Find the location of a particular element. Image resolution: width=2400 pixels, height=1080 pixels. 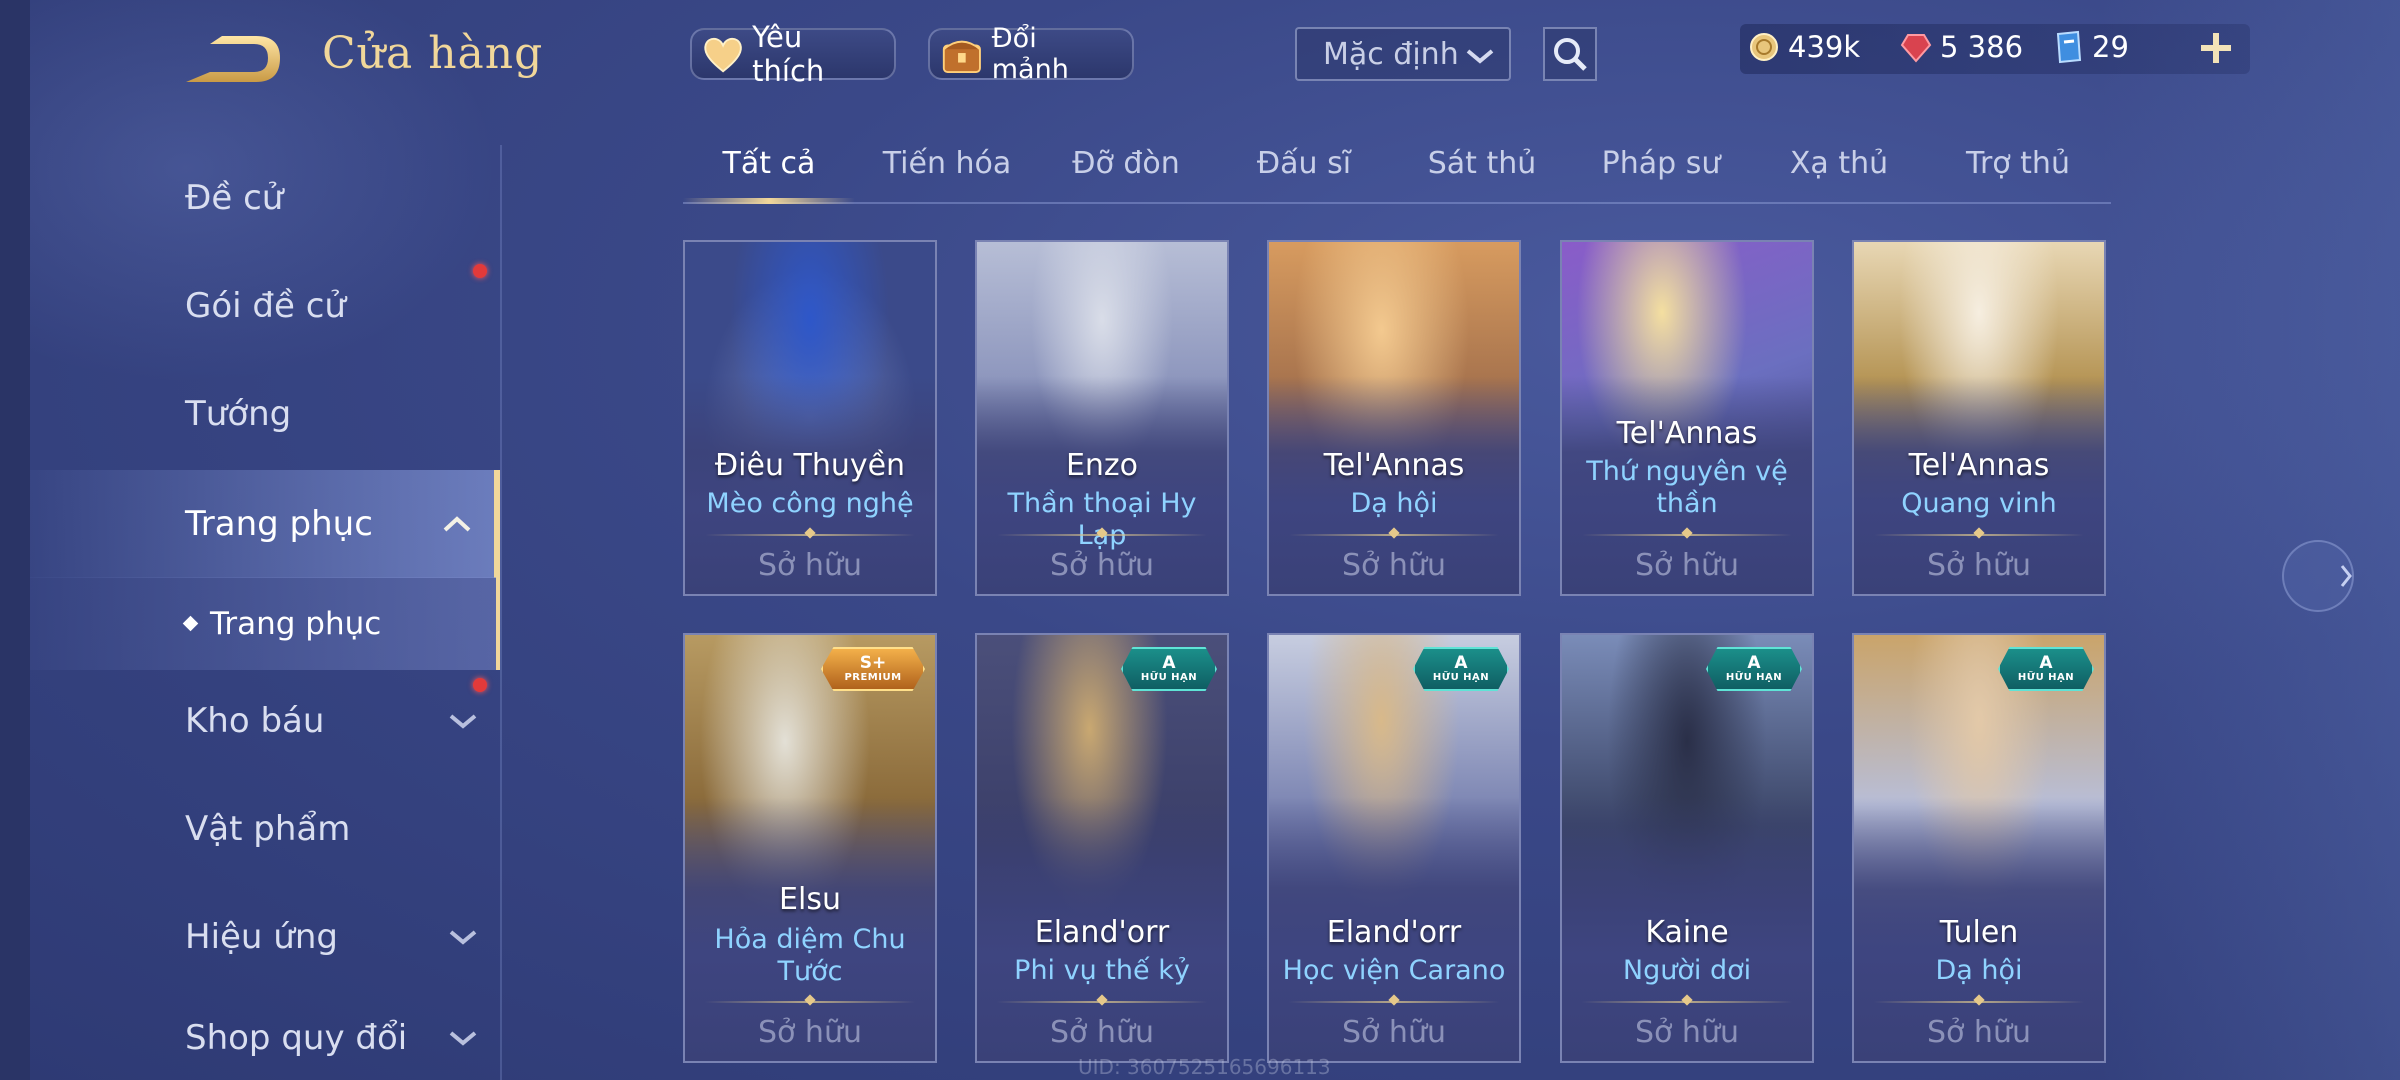

hero-name: Enzo is located at coordinates (1102, 465).